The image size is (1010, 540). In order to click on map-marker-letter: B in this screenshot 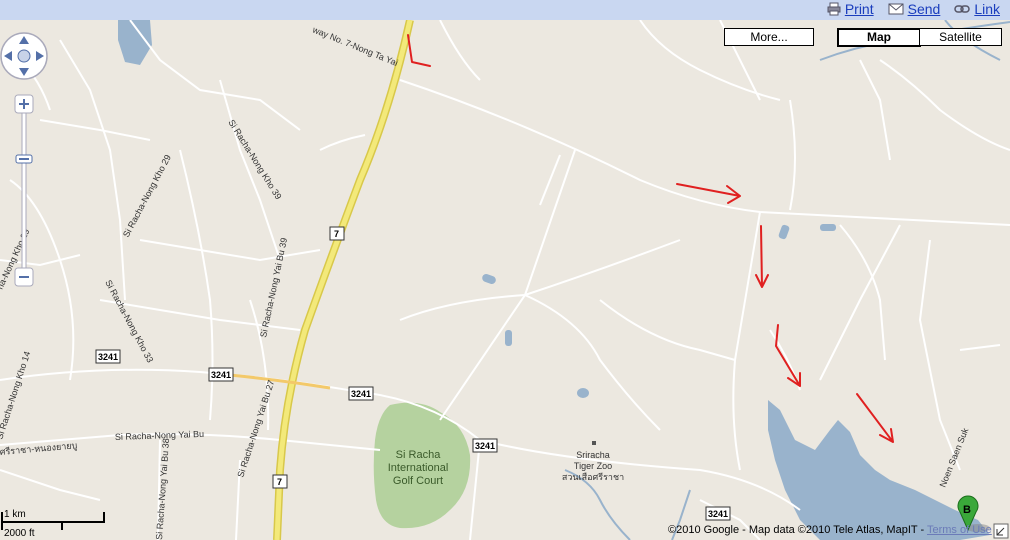, I will do `click(967, 510)`.